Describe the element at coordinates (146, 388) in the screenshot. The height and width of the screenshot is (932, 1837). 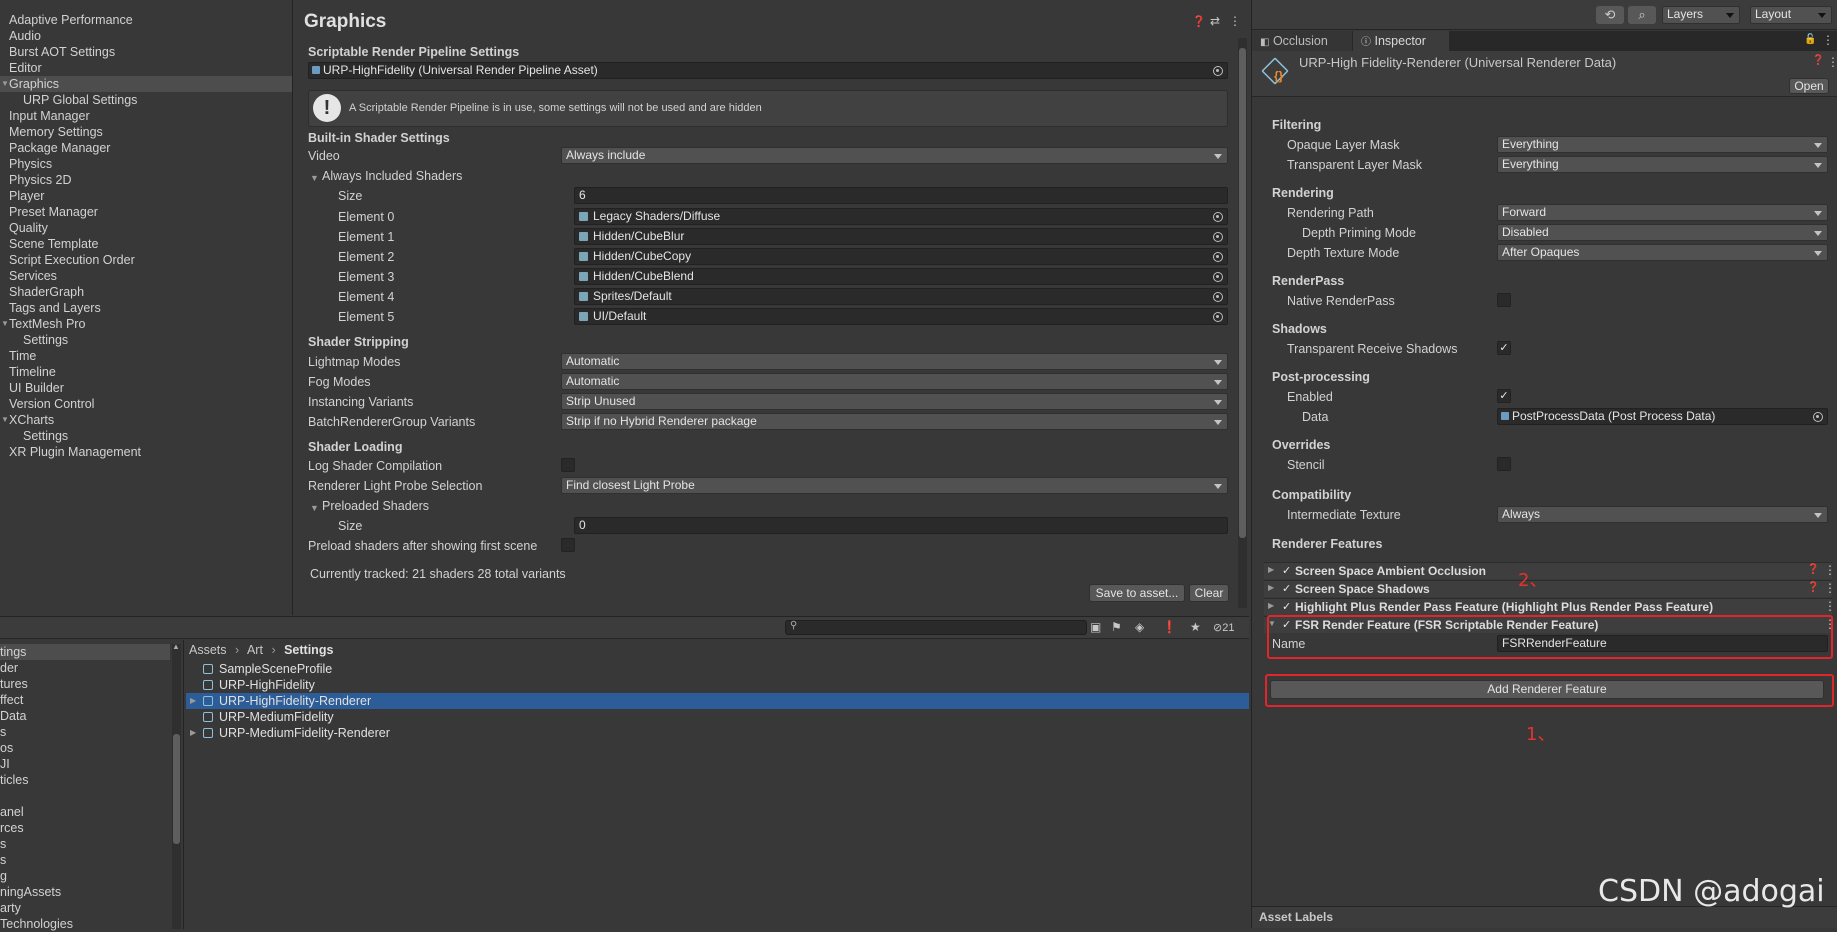
I see `settings-nav-item: UI Builder` at that location.